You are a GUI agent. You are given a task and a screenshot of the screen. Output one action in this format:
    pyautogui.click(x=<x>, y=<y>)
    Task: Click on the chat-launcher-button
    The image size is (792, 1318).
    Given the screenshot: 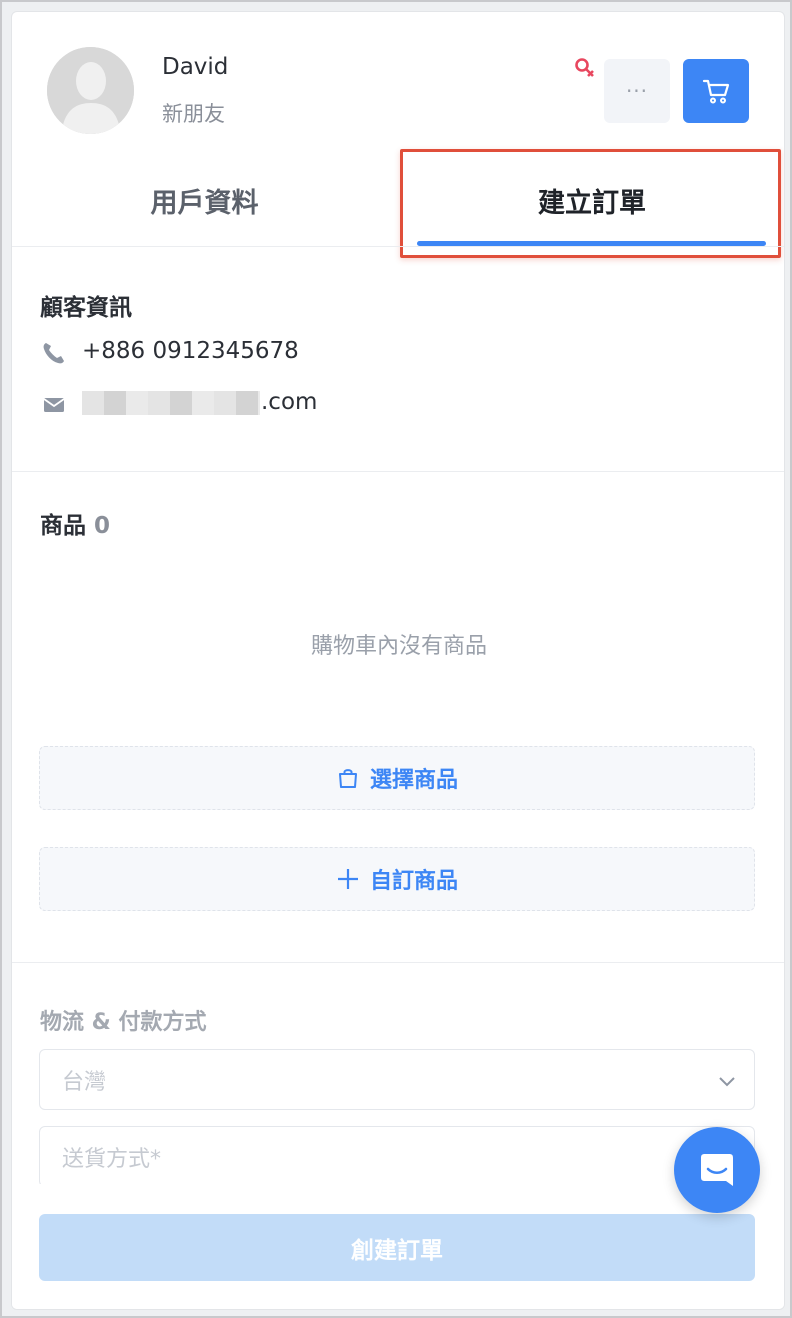 What is the action you would take?
    pyautogui.click(x=717, y=1170)
    